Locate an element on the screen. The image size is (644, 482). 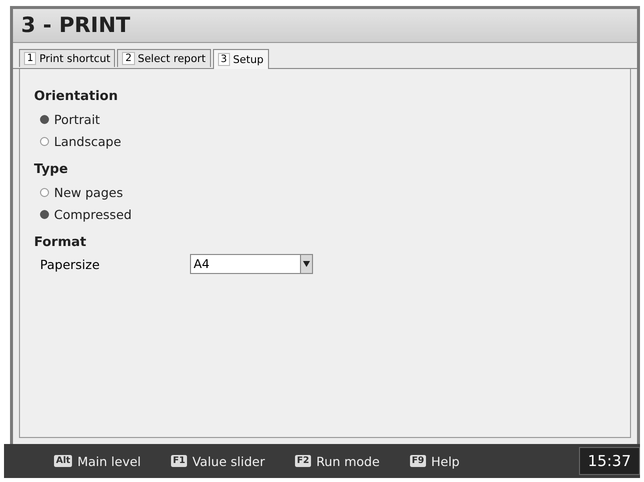
section-heading: Orientation is located at coordinates (76, 96).